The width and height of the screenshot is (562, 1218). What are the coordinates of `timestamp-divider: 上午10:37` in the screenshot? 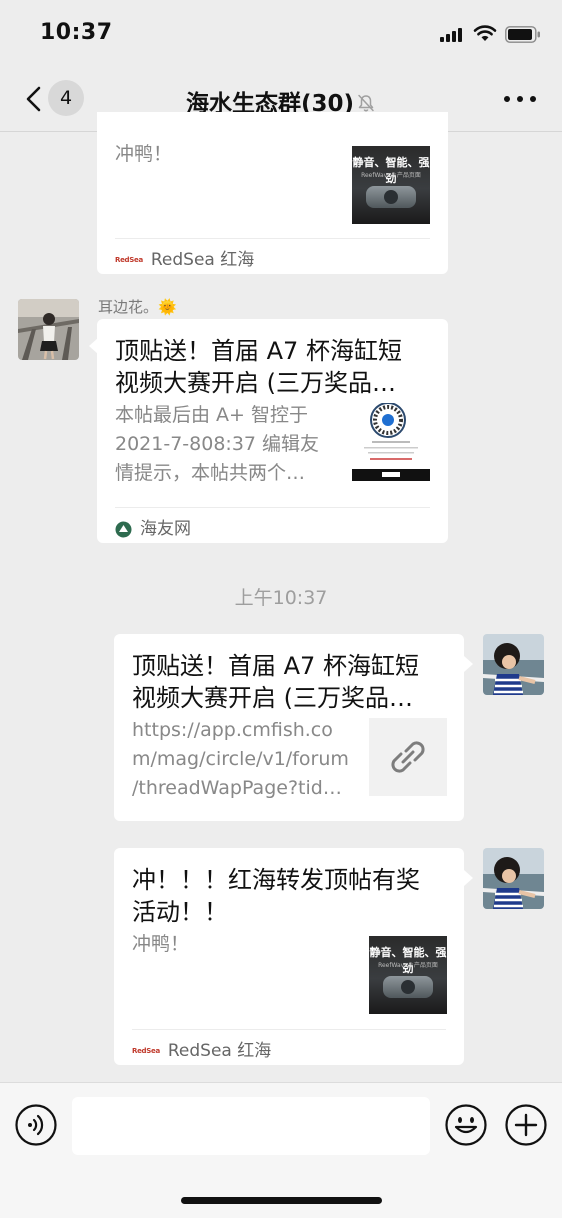 It's located at (281, 598).